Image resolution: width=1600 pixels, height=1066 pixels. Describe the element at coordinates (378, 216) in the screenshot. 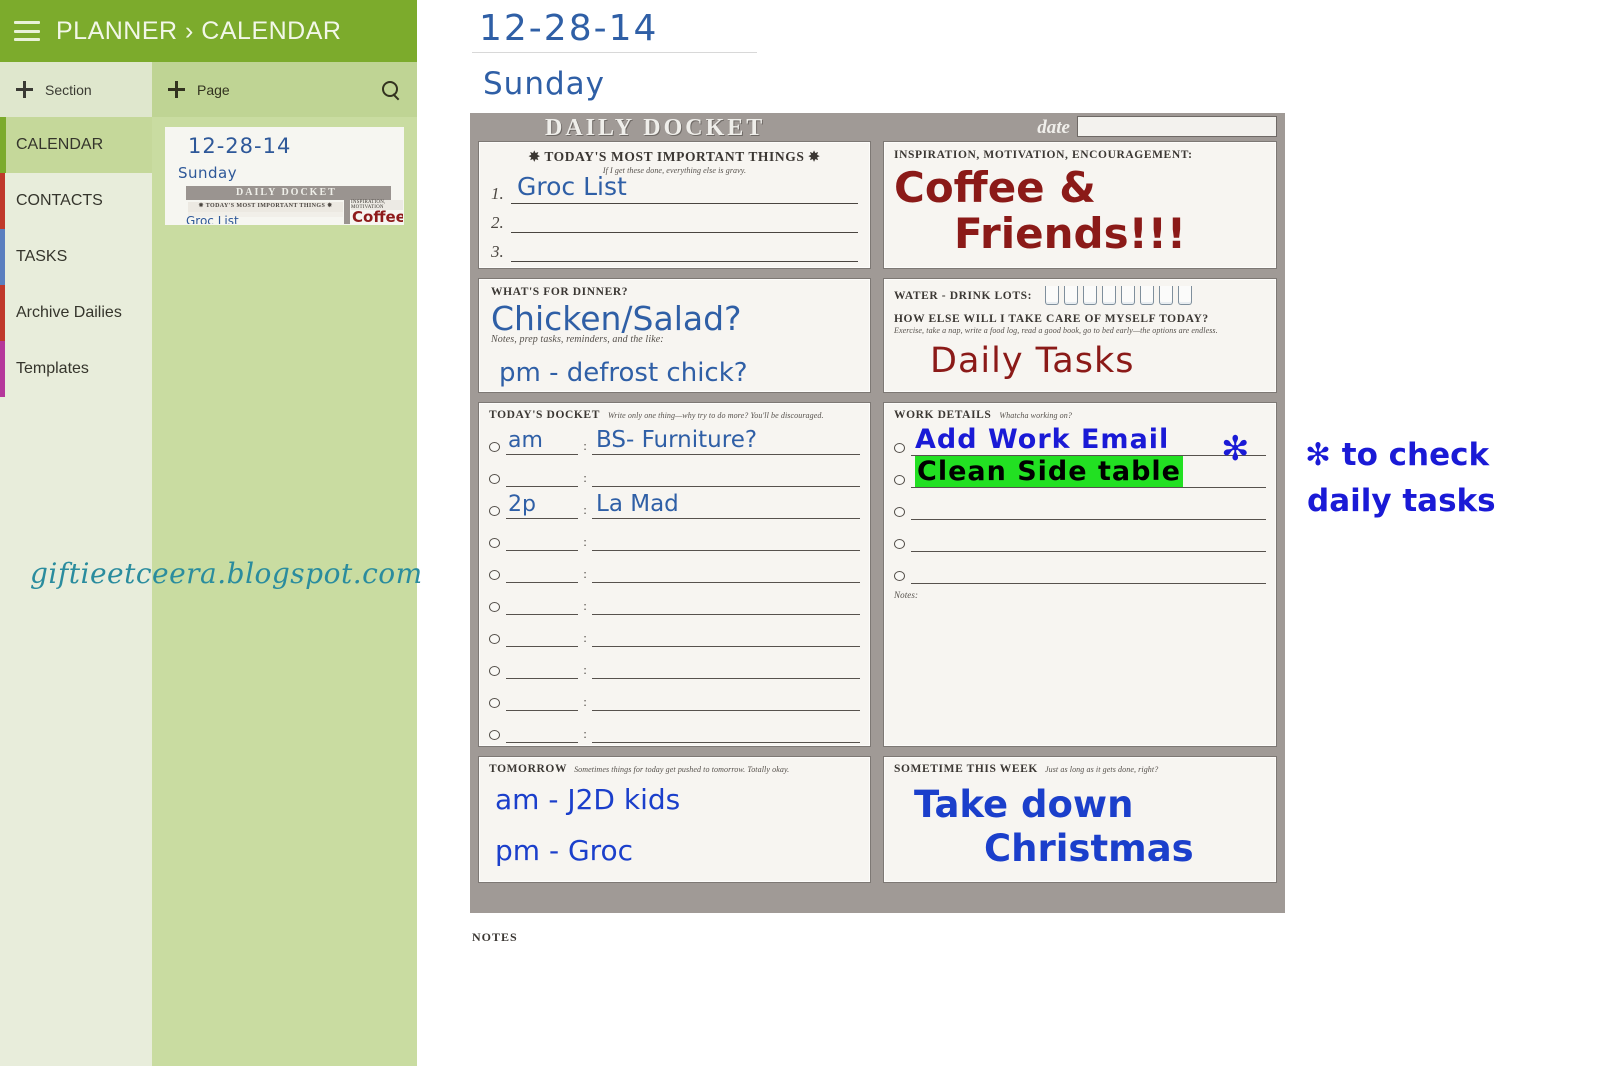

I see `page-thumb-insp-hw: Coffee` at that location.